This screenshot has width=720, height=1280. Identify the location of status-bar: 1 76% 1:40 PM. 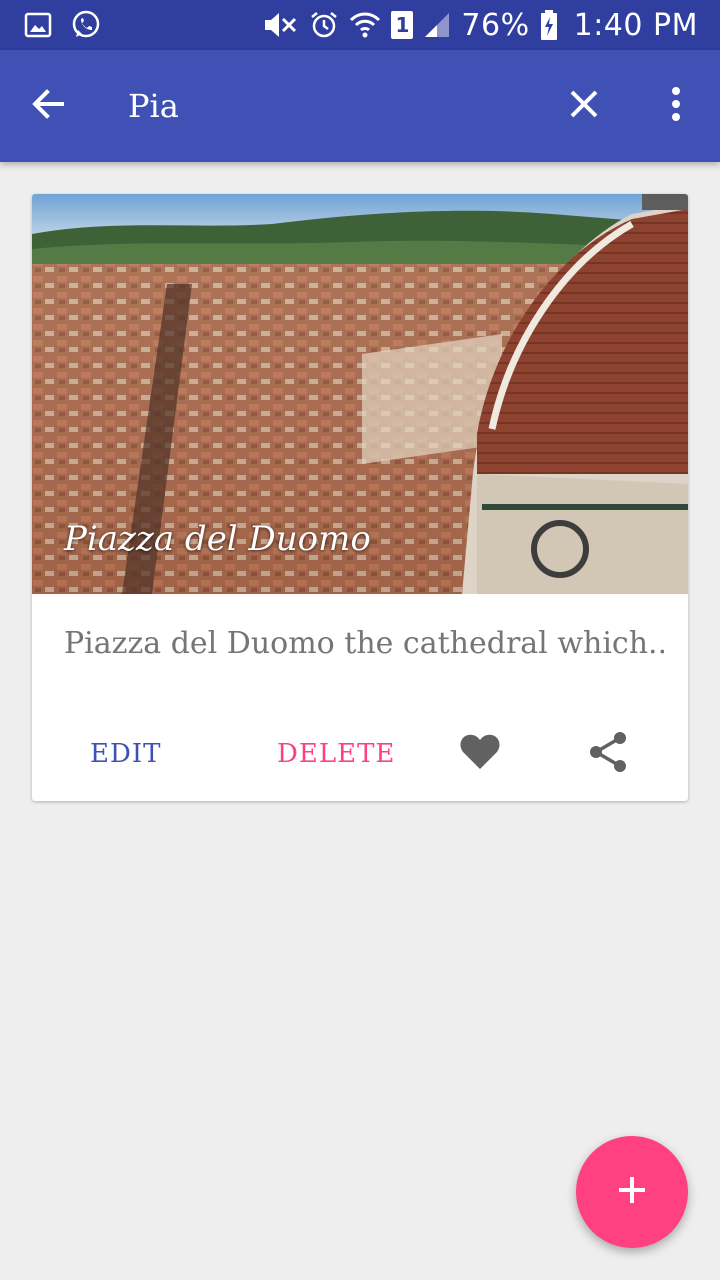
(360, 25).